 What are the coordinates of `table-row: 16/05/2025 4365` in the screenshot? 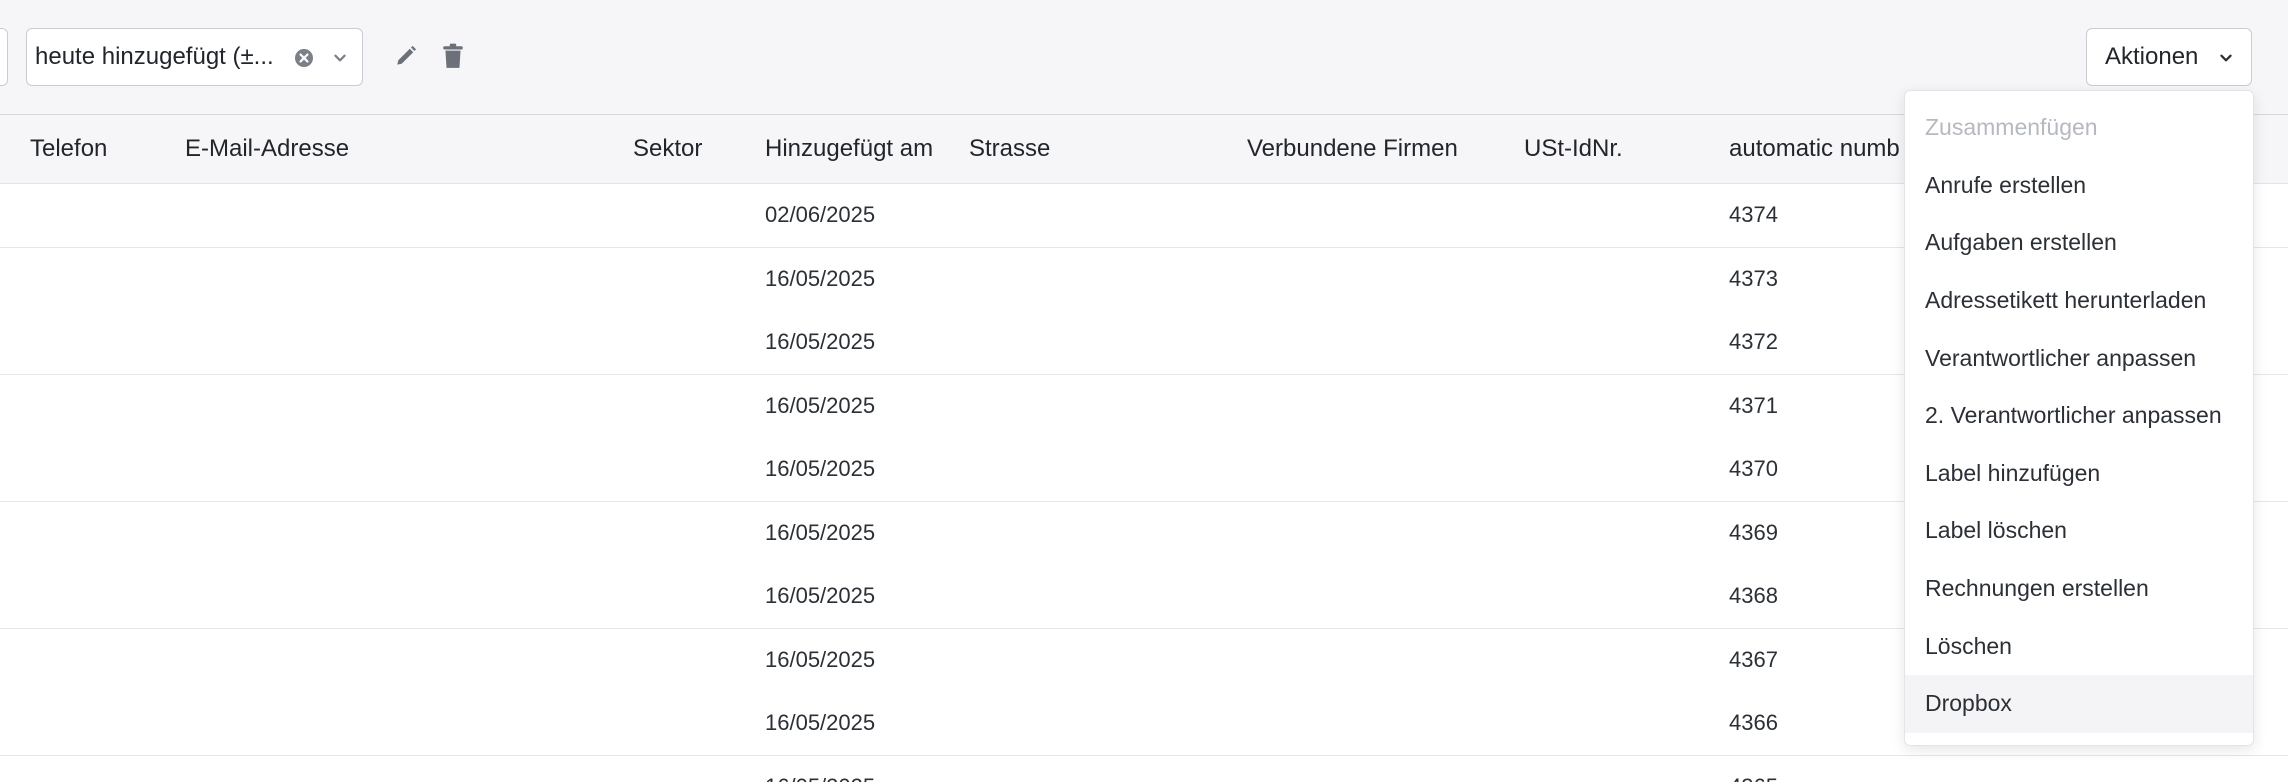 It's located at (1144, 769).